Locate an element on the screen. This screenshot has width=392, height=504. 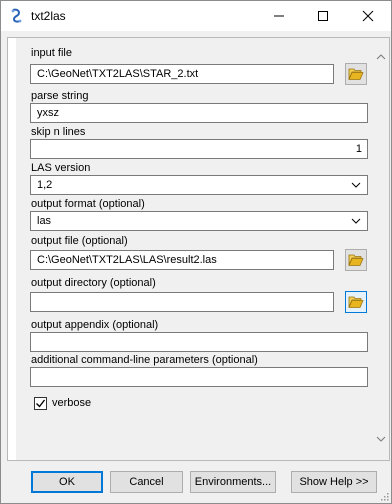
verbose-label: verbose is located at coordinates (72, 403).